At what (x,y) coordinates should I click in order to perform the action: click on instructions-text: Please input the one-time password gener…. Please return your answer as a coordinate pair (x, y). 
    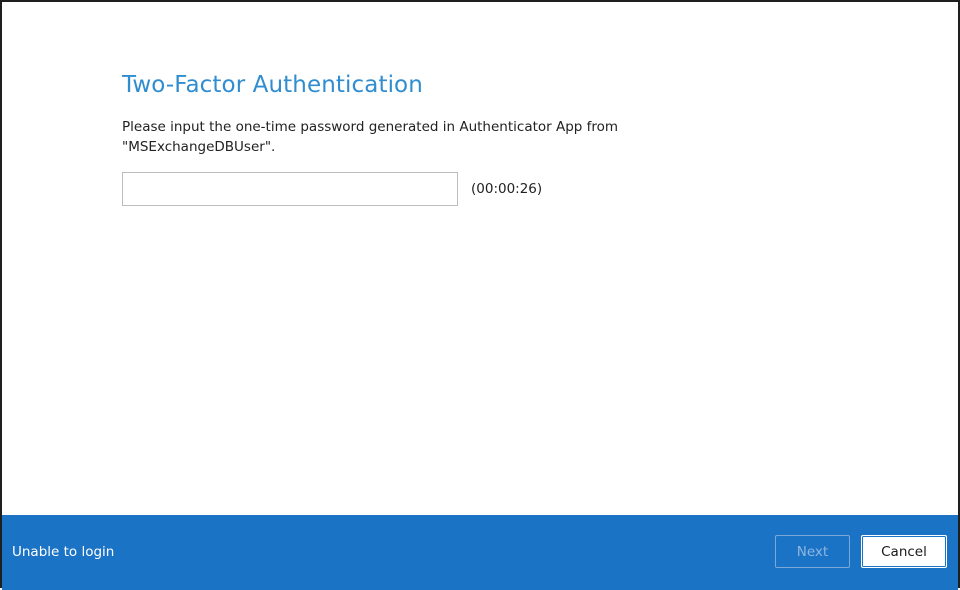
    Looking at the image, I should click on (370, 137).